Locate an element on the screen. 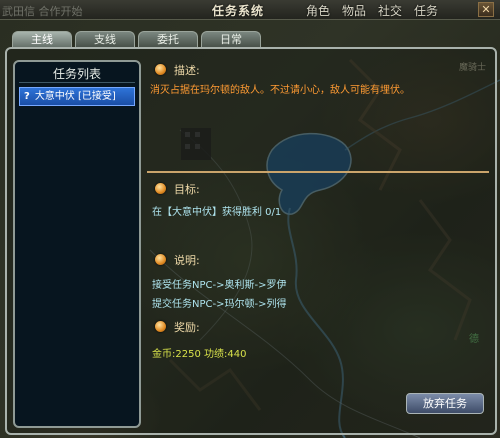 This screenshot has height=438, width=500. tab-commission: 委托 is located at coordinates (168, 39).